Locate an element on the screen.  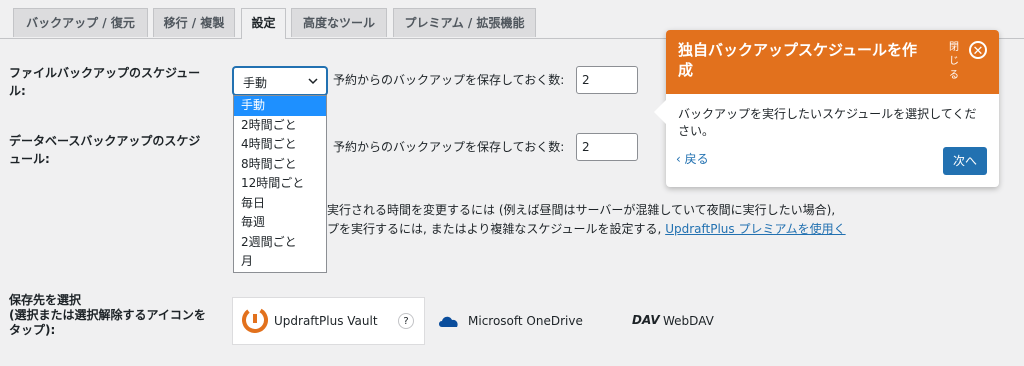
close-icon: ✕ is located at coordinates (978, 50).